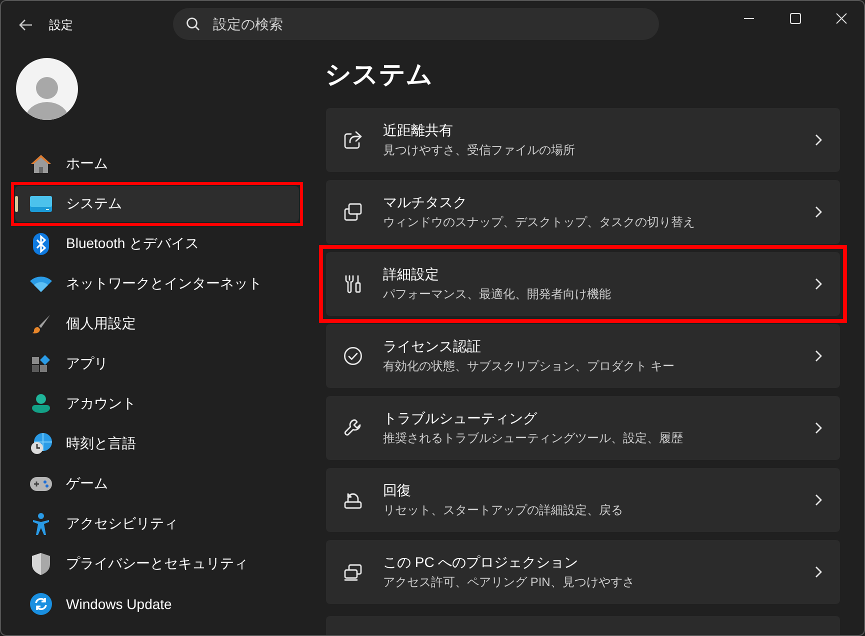 Image resolution: width=865 pixels, height=636 pixels. What do you see at coordinates (583, 572) in the screenshot?
I see `setting-card: この PC へのプロジェクション アクセス許可、ペアリング PIN、見つけやすさ` at bounding box center [583, 572].